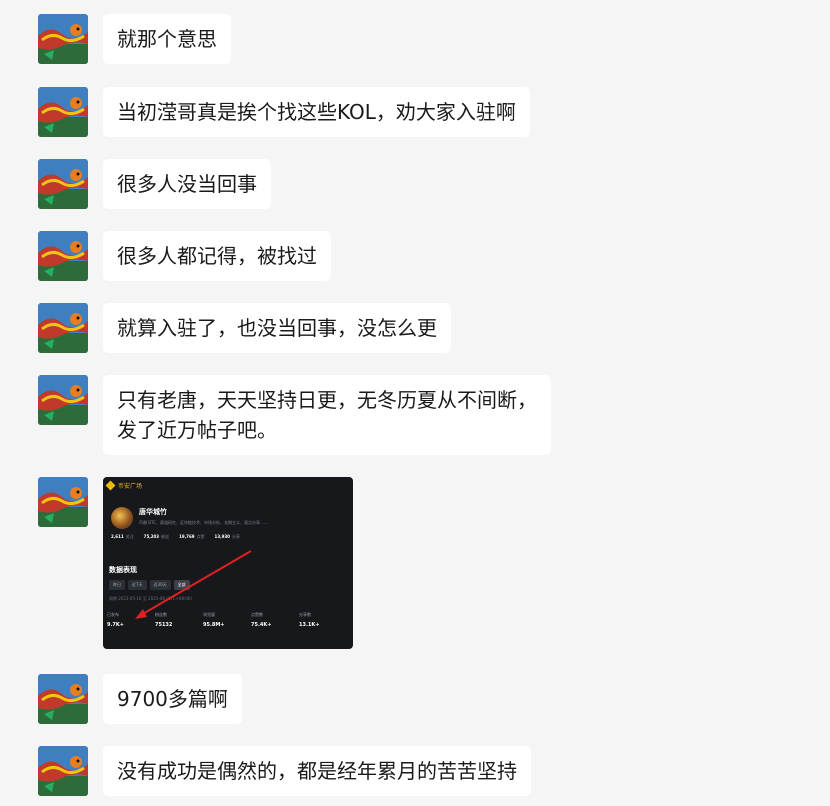  I want to click on message-text: 就那个意思, so click(167, 39).